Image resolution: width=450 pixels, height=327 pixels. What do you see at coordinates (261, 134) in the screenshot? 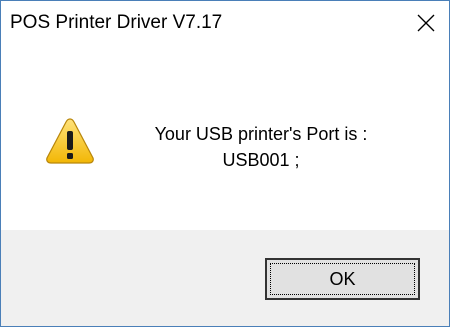
I see `message-line-1: Your USB printer's Port is :` at bounding box center [261, 134].